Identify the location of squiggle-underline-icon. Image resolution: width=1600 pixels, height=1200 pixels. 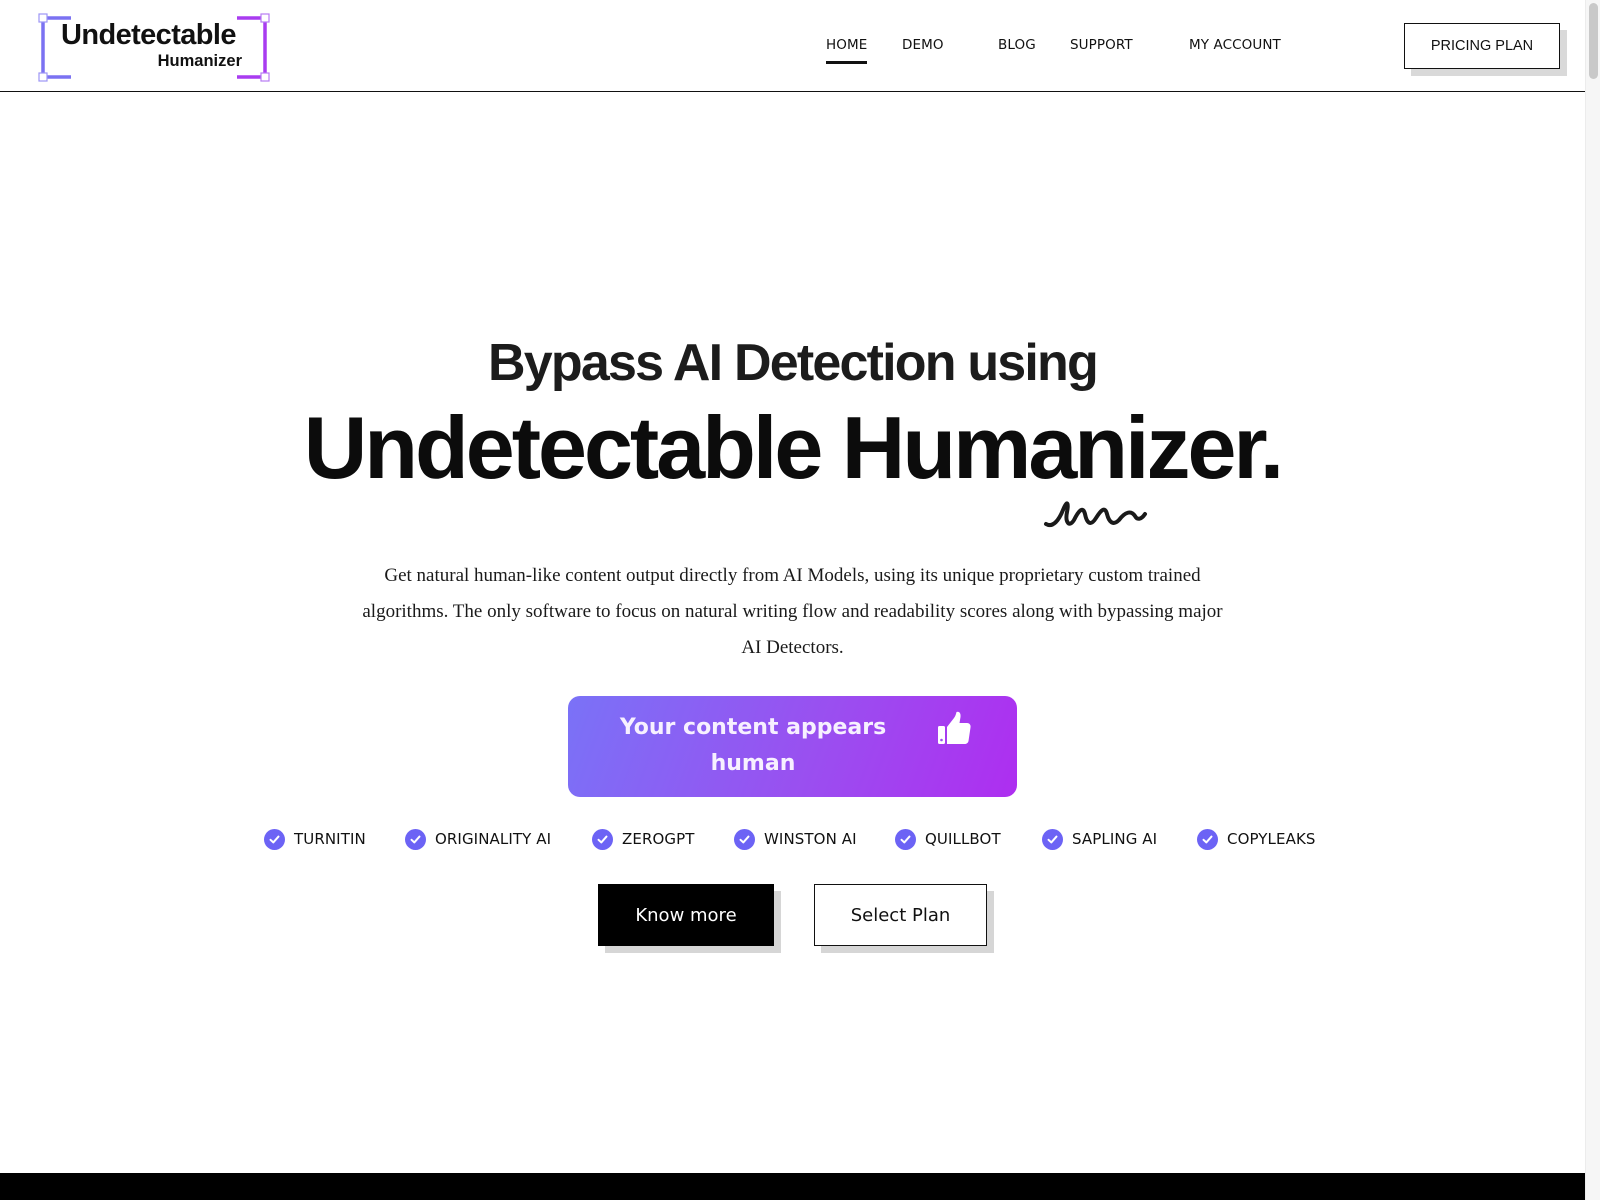
(1095, 514).